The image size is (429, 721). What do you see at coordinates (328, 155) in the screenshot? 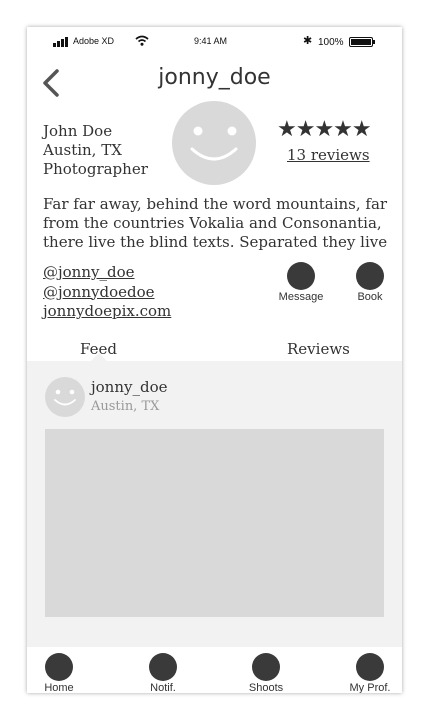
I see `reviews-link: 13 reviews` at bounding box center [328, 155].